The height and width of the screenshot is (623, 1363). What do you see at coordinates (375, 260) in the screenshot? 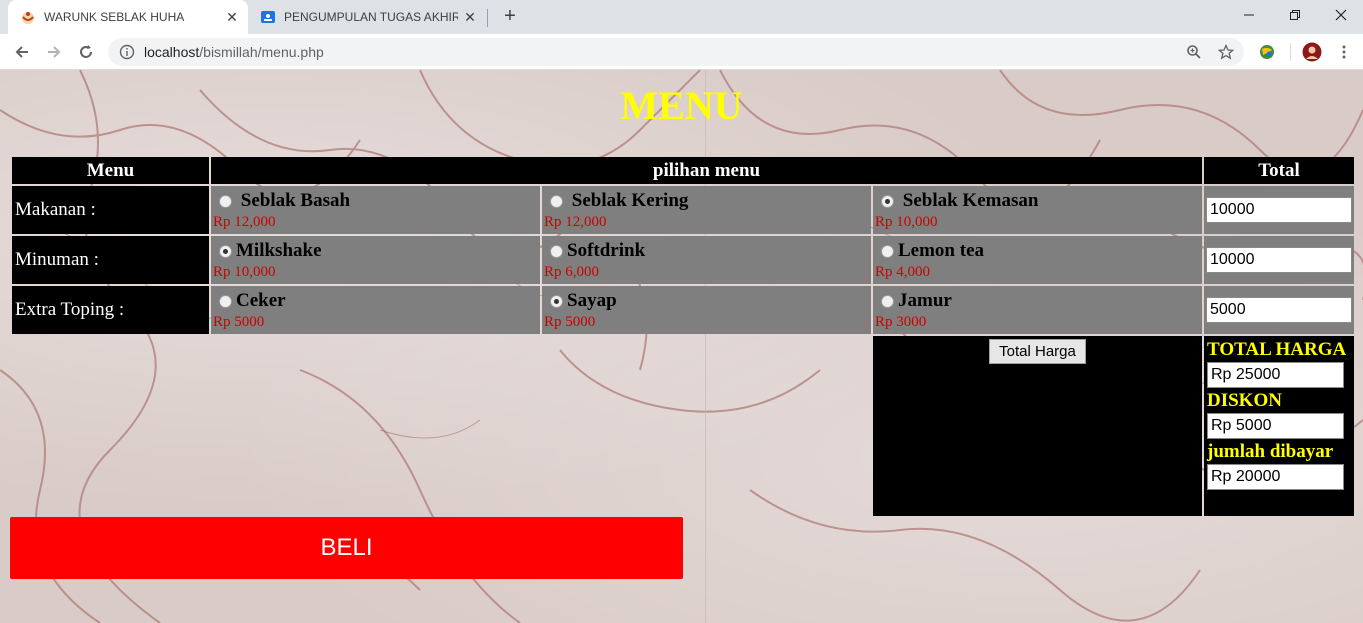
I see `option-milkshake: Milkshake Rp 10,000` at bounding box center [375, 260].